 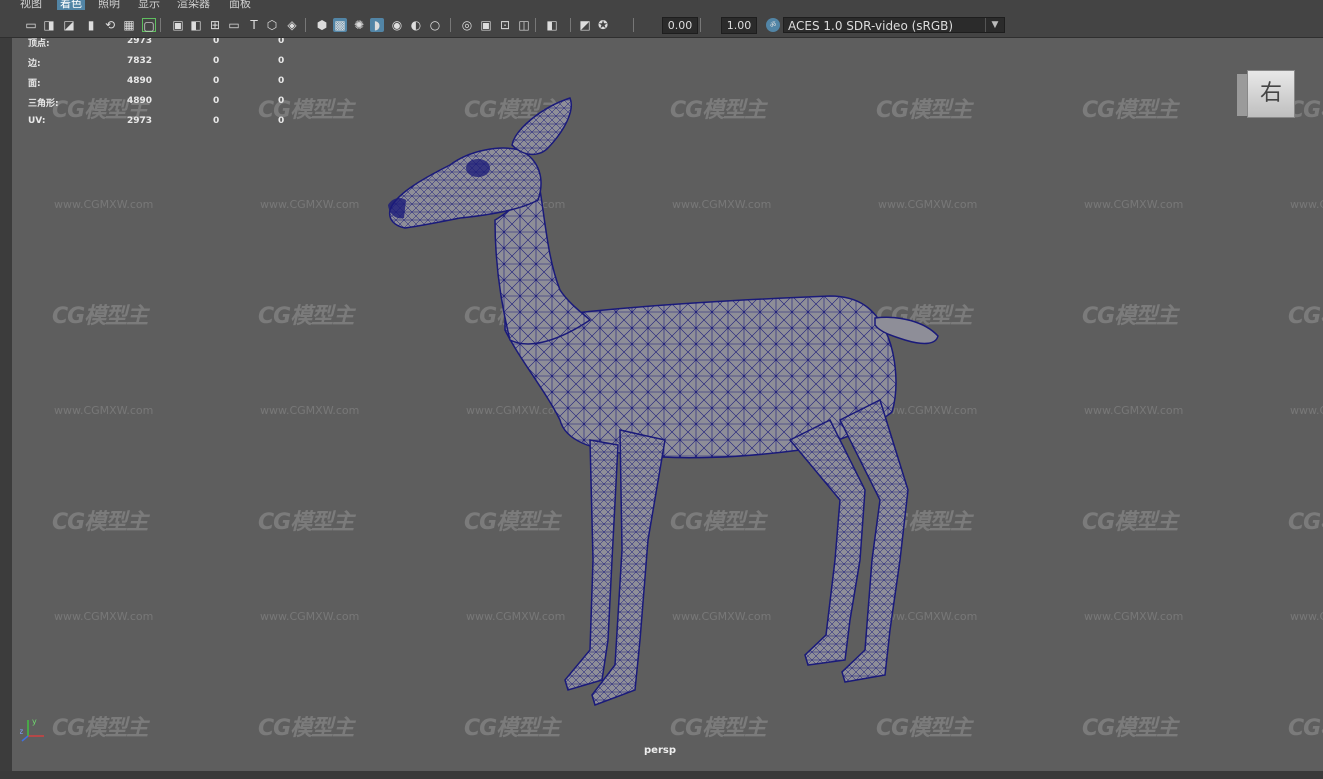 I want to click on field-chart-icon: ◧, so click(x=196, y=25).